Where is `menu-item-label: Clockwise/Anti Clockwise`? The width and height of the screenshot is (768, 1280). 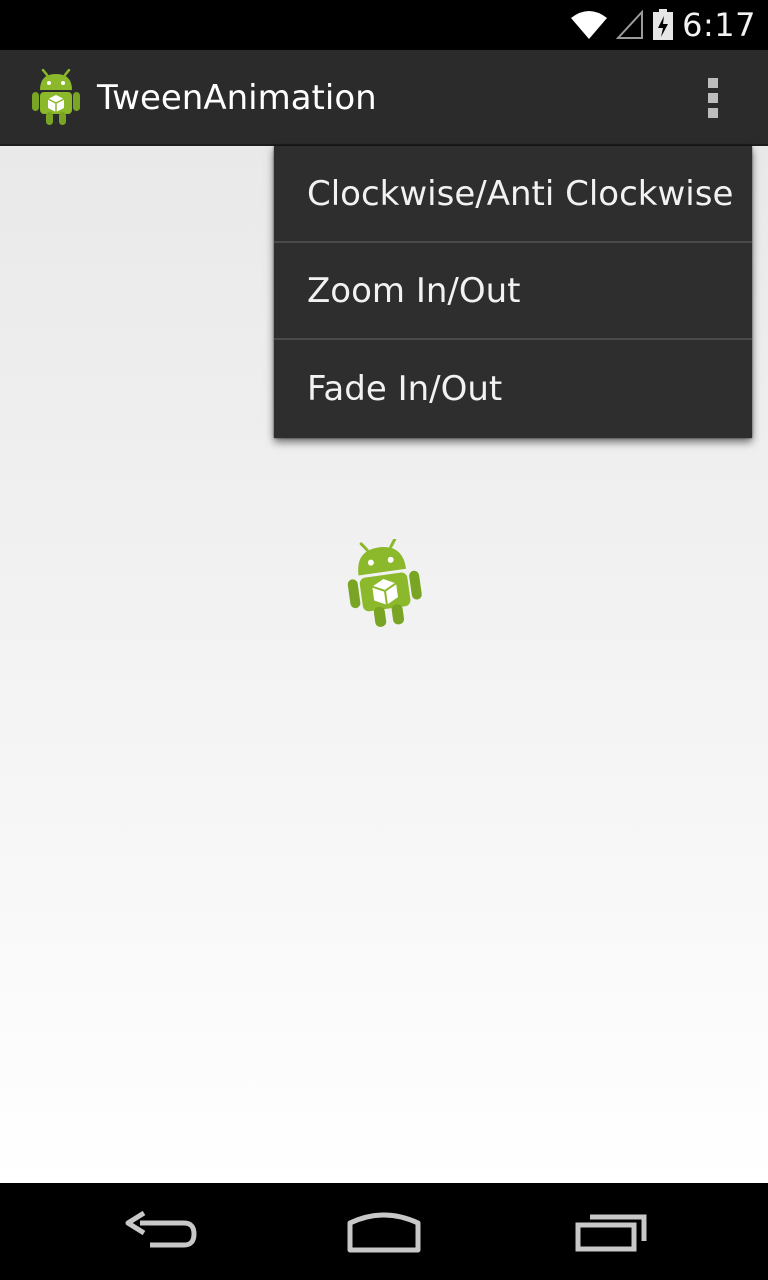
menu-item-label: Clockwise/Anti Clockwise is located at coordinates (520, 193).